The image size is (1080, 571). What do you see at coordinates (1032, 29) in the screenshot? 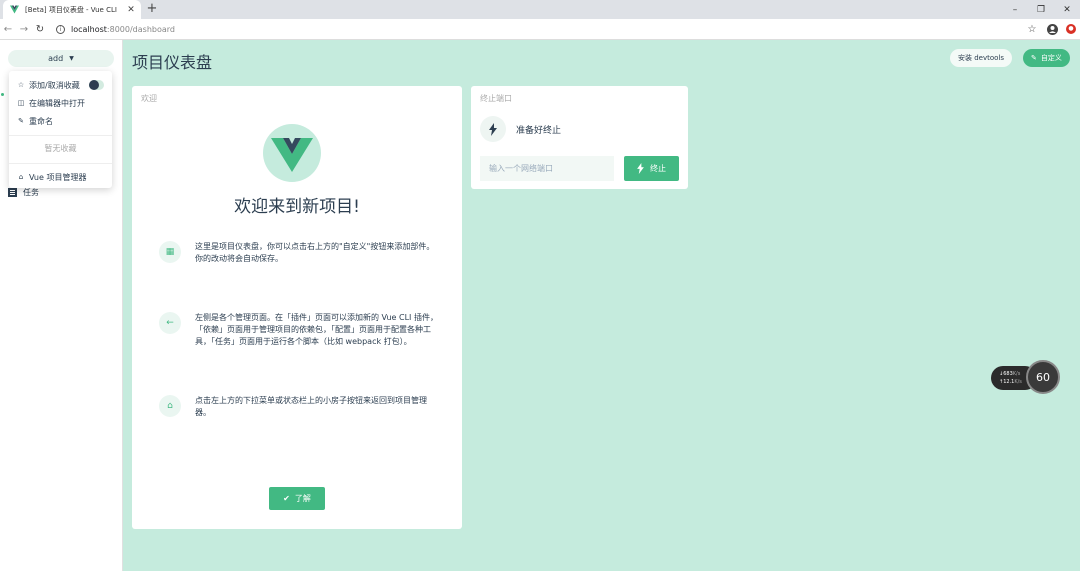
I see `bookmark-star-icon: ☆` at bounding box center [1032, 29].